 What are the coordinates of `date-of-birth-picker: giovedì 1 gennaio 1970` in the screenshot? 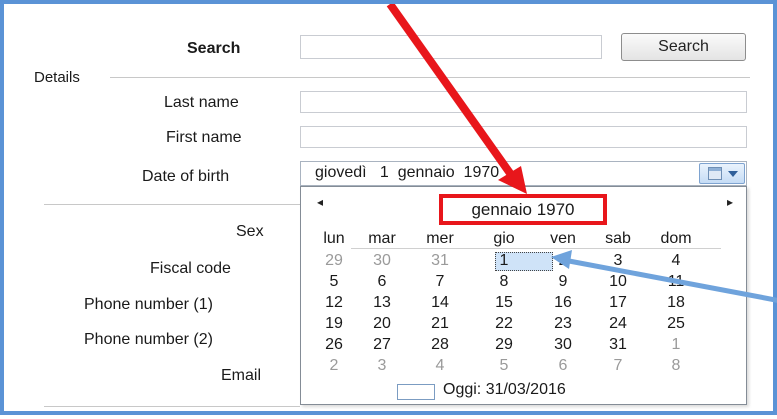 It's located at (523, 173).